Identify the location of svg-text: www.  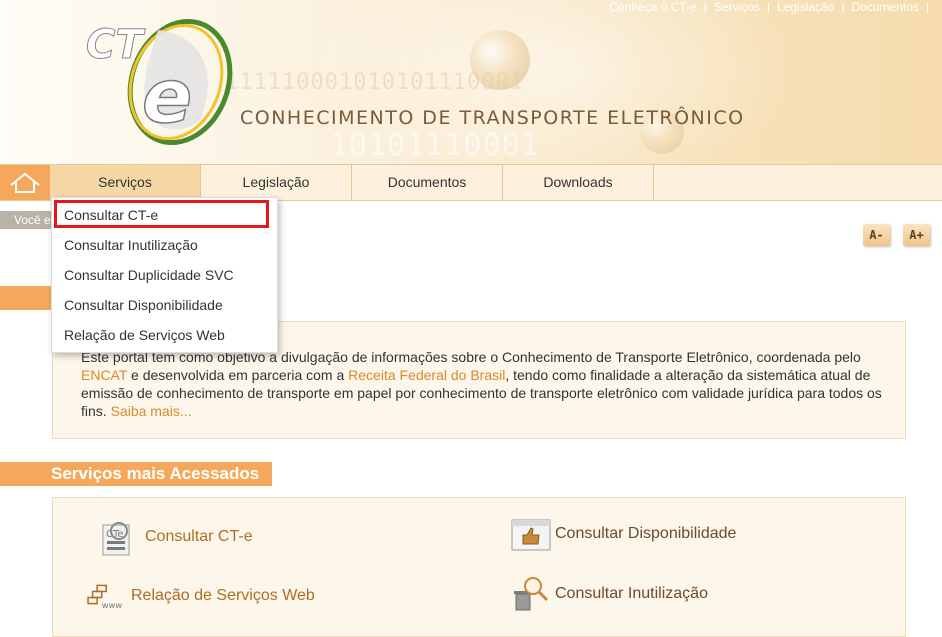
(112, 605).